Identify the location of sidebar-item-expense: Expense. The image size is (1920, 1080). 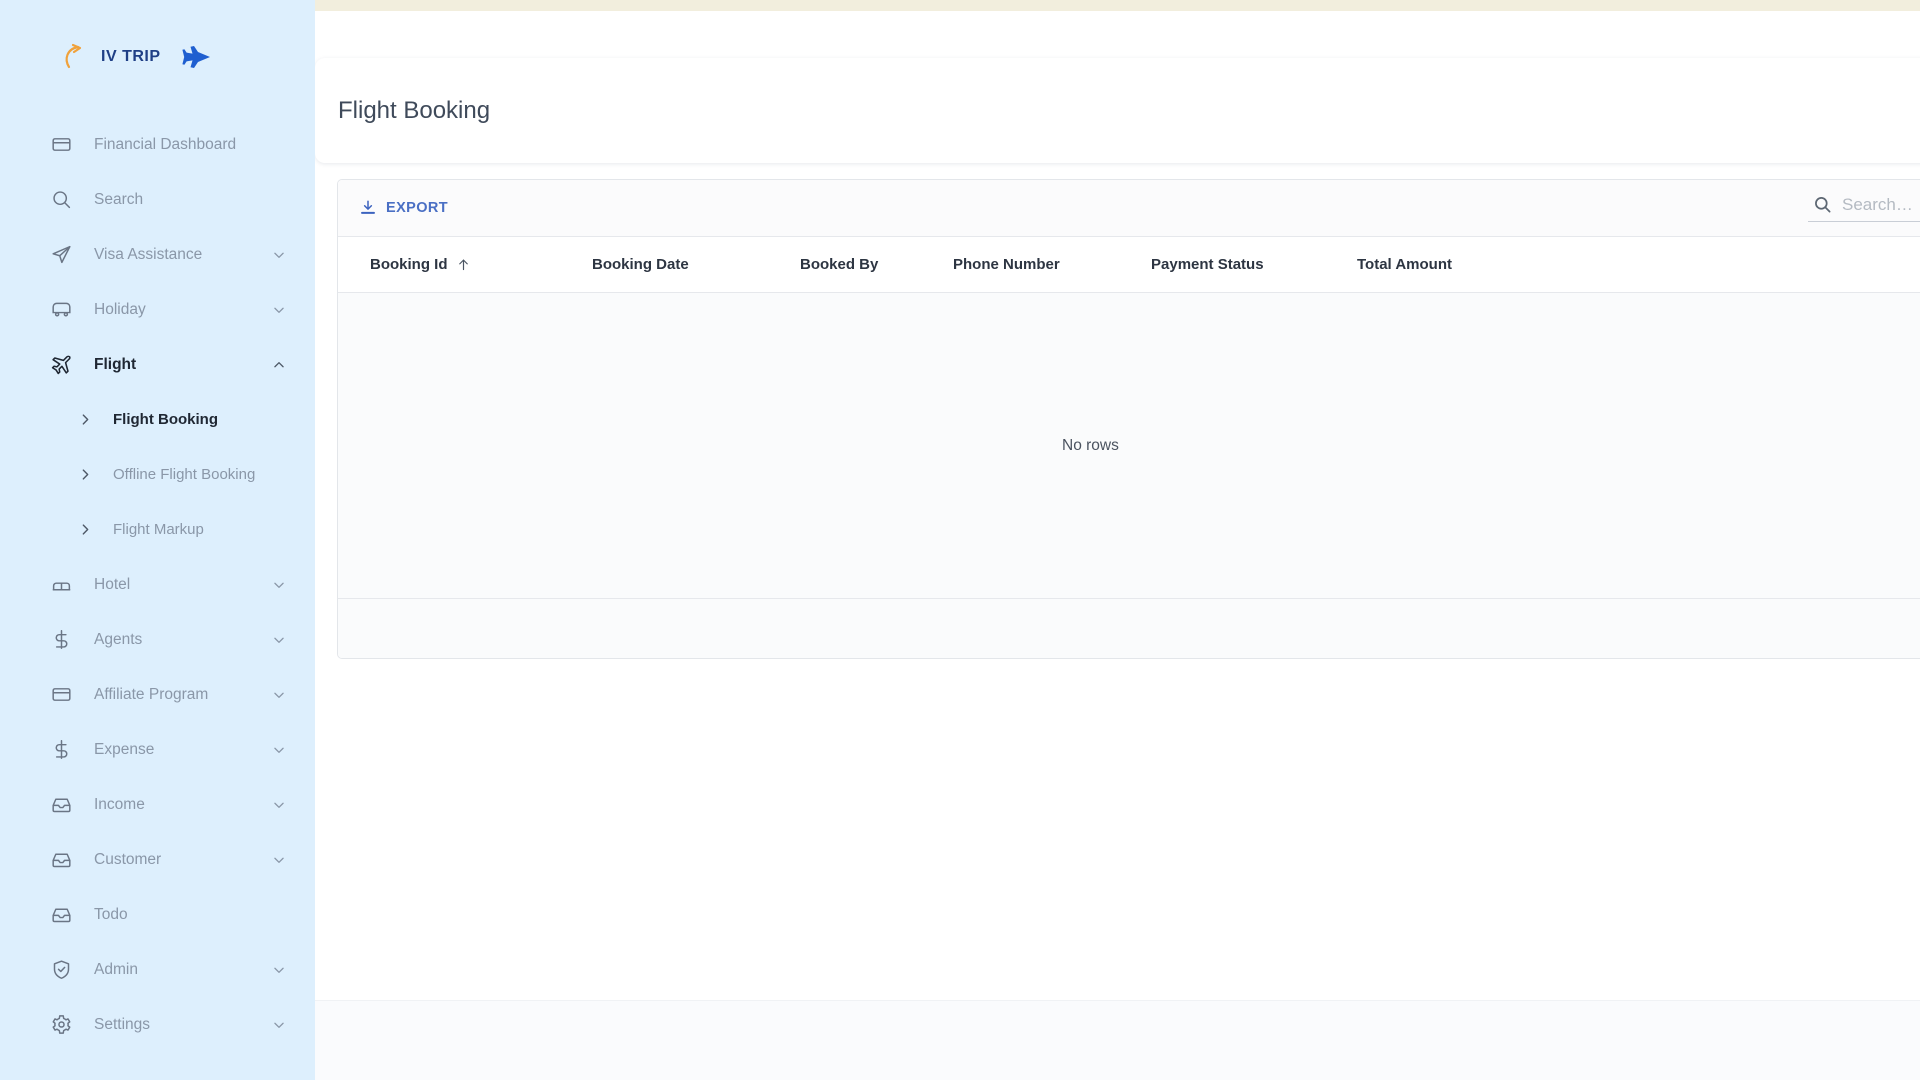
(157, 749).